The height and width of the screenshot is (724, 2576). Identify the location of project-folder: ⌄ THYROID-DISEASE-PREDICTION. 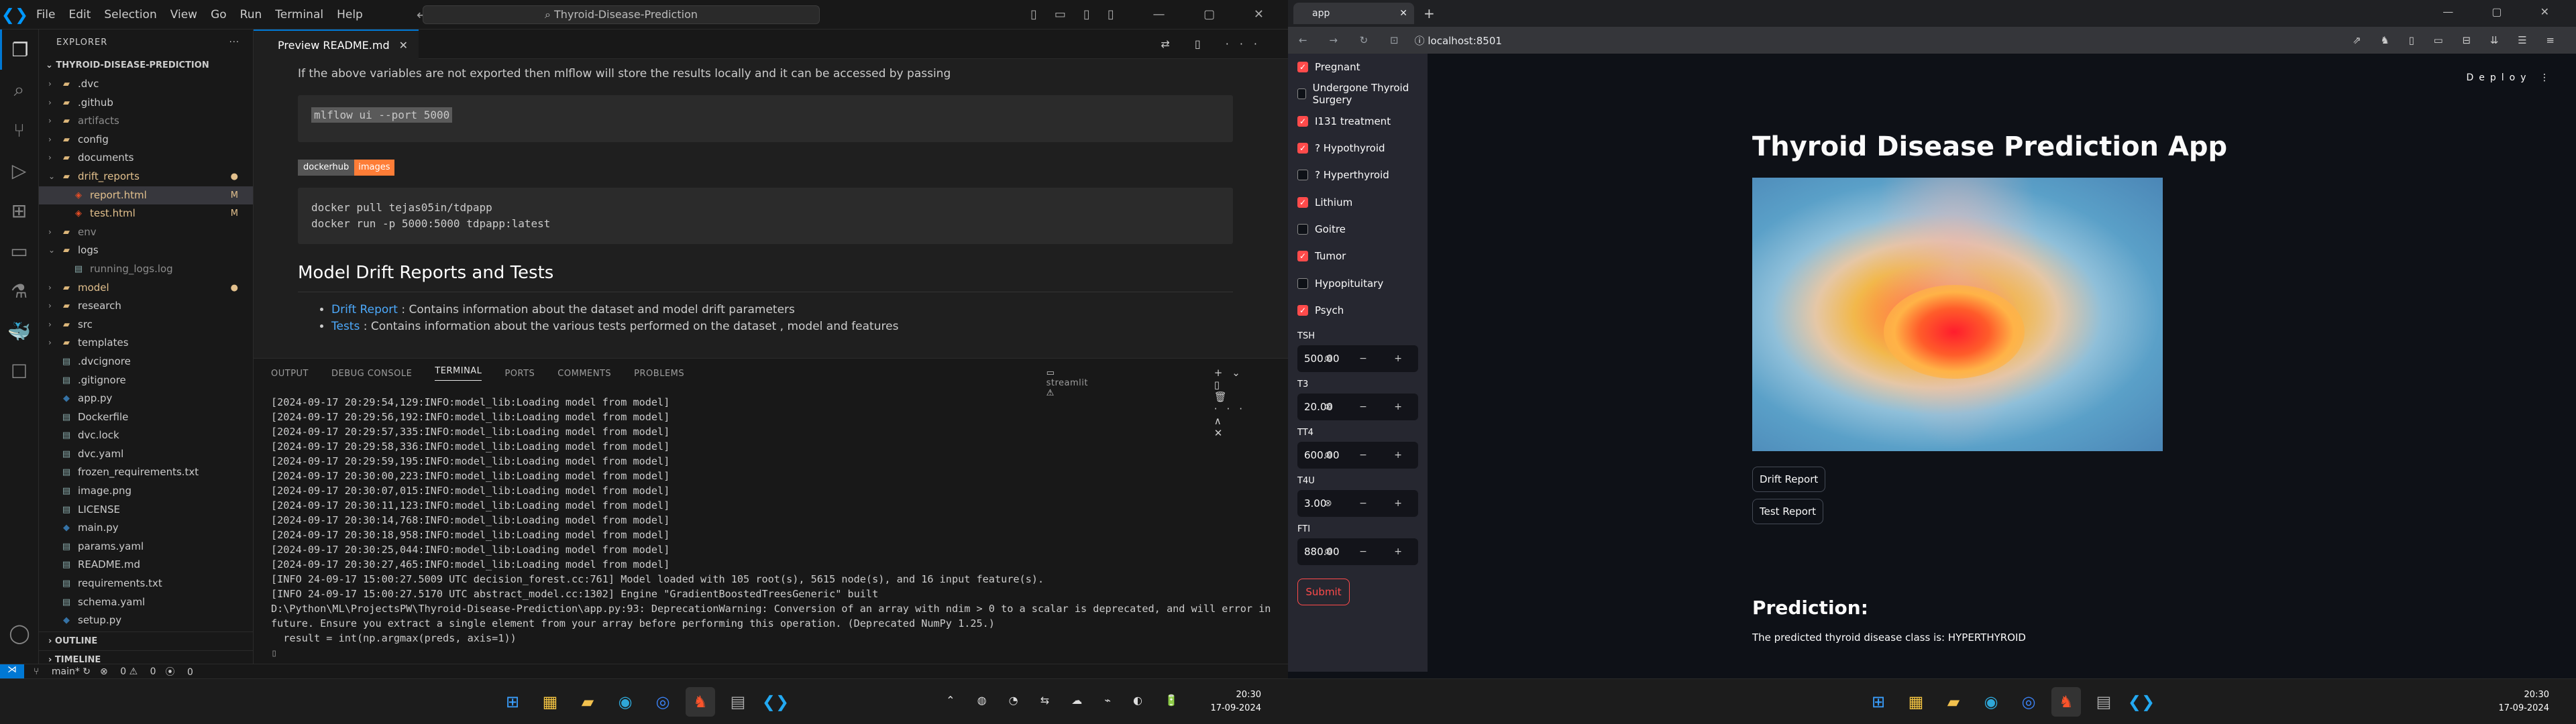
(146, 65).